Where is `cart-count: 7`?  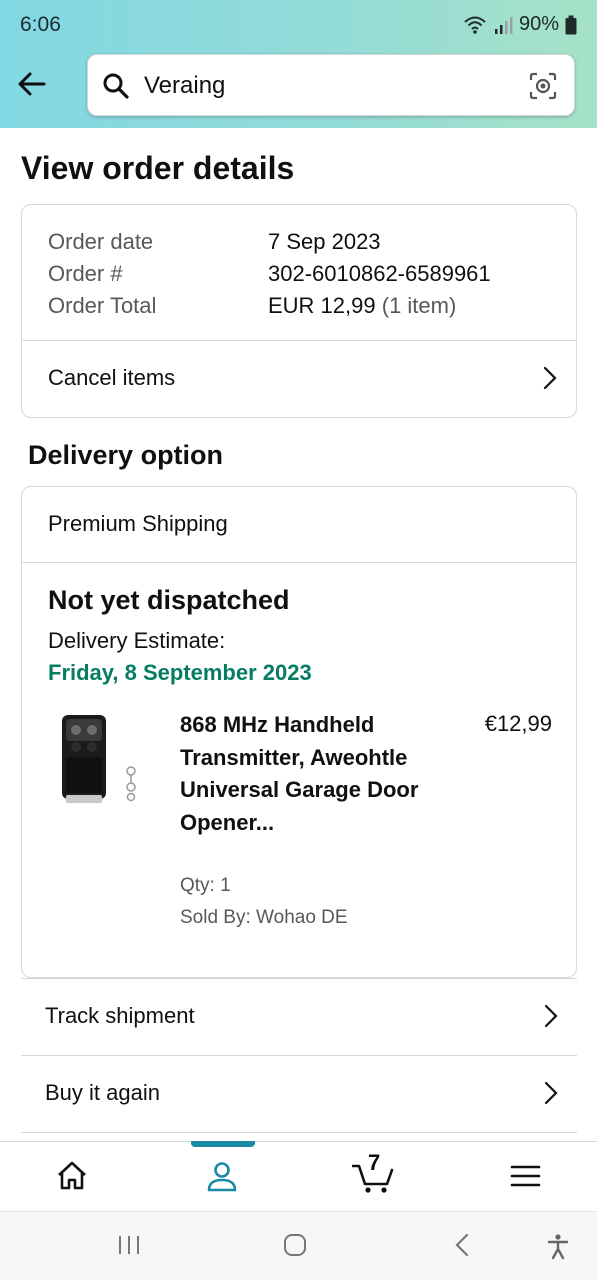 cart-count: 7 is located at coordinates (374, 1162).